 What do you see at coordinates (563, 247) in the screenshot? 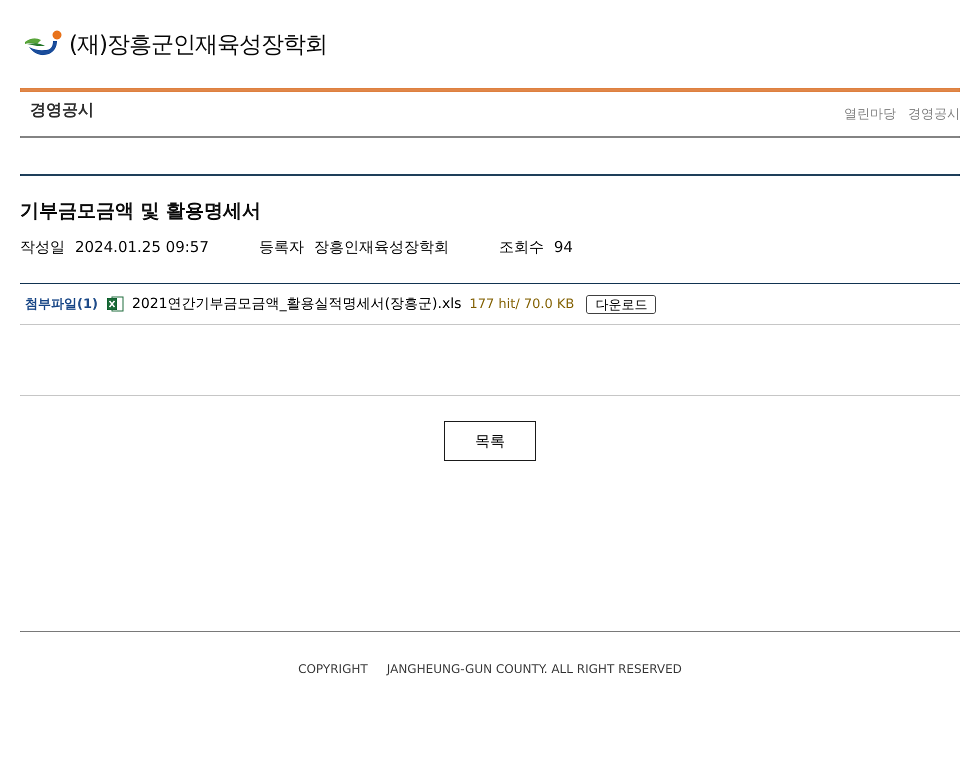
I see `meta-value: 94` at bounding box center [563, 247].